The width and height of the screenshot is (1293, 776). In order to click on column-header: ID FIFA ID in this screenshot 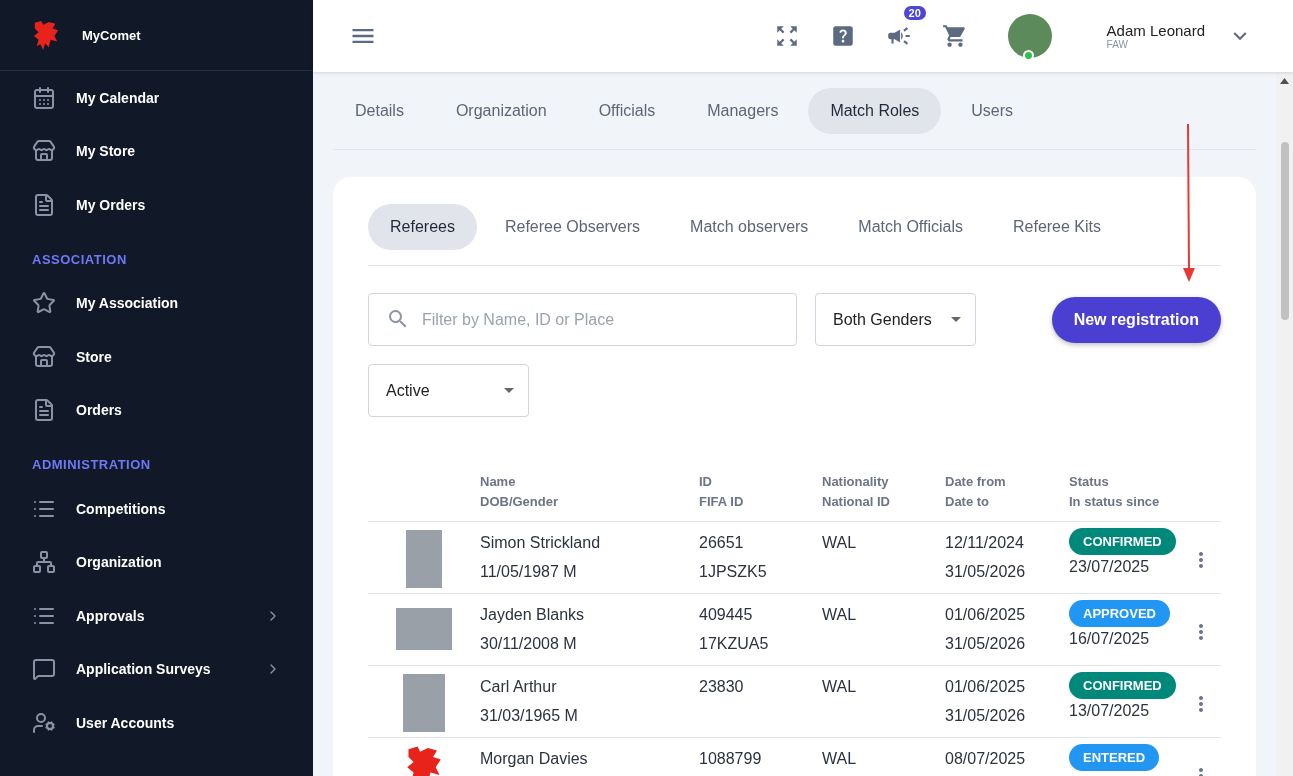, I will do `click(722, 492)`.